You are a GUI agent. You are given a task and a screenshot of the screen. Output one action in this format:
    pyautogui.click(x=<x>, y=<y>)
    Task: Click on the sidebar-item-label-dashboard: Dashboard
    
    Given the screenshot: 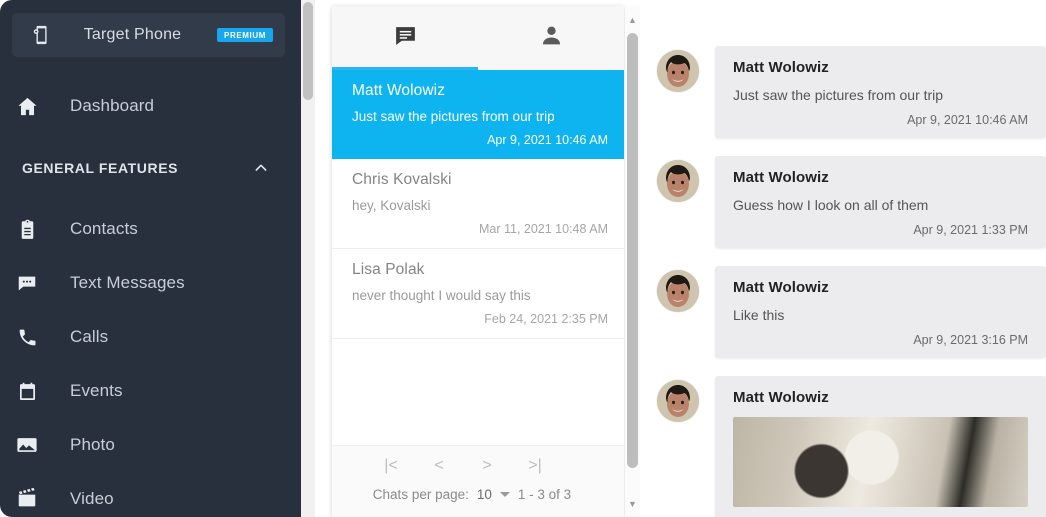 What is the action you would take?
    pyautogui.click(x=112, y=105)
    